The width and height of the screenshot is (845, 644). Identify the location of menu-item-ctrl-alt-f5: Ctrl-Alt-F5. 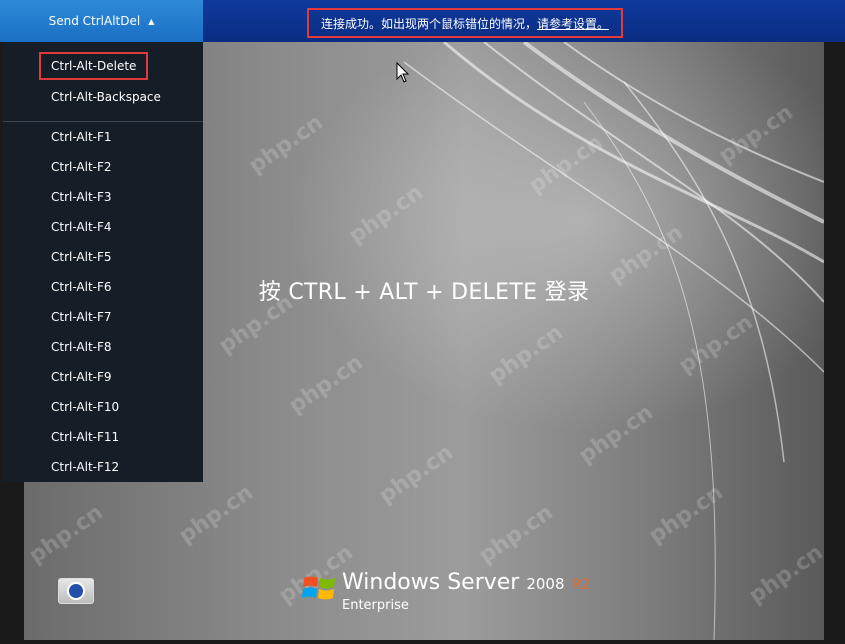
(81, 257).